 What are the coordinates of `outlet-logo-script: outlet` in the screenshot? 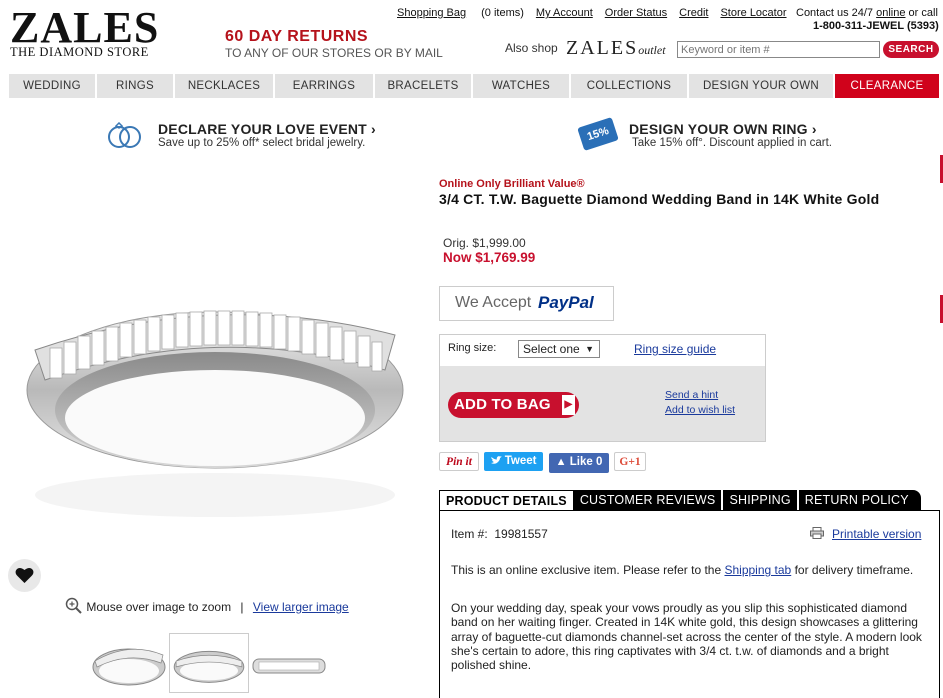 It's located at (652, 50).